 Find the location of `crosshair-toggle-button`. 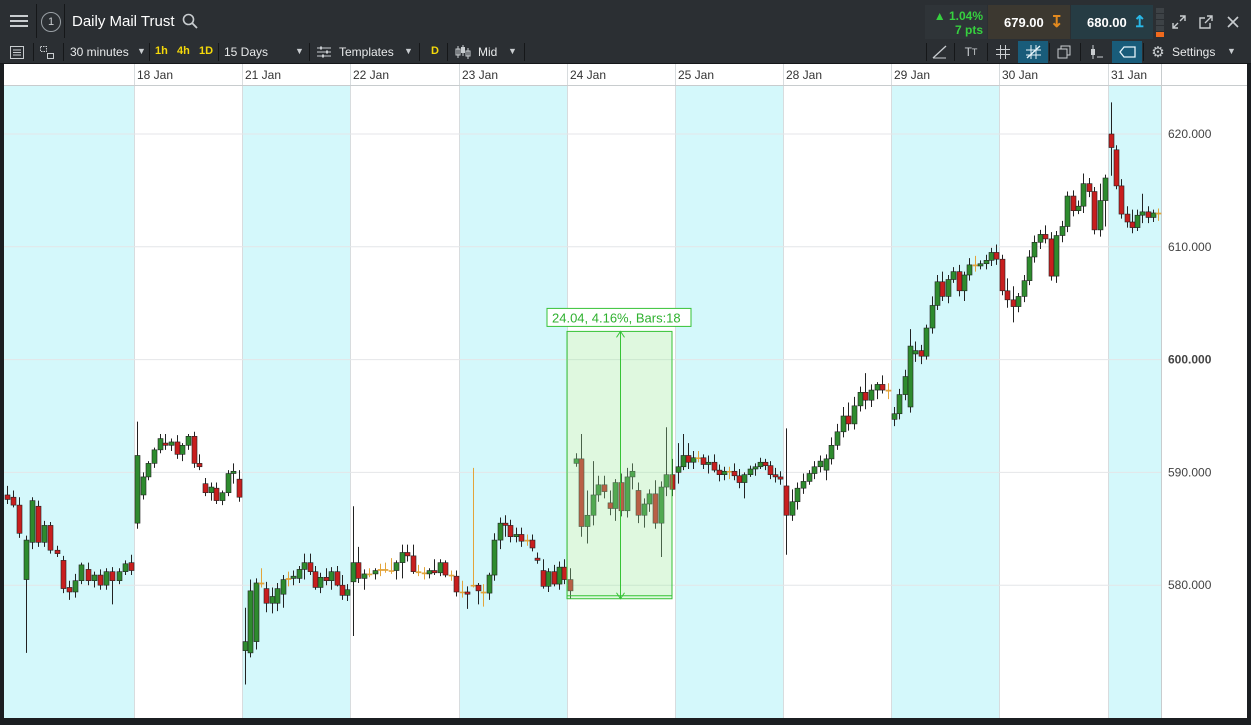

crosshair-toggle-button is located at coordinates (1033, 52).